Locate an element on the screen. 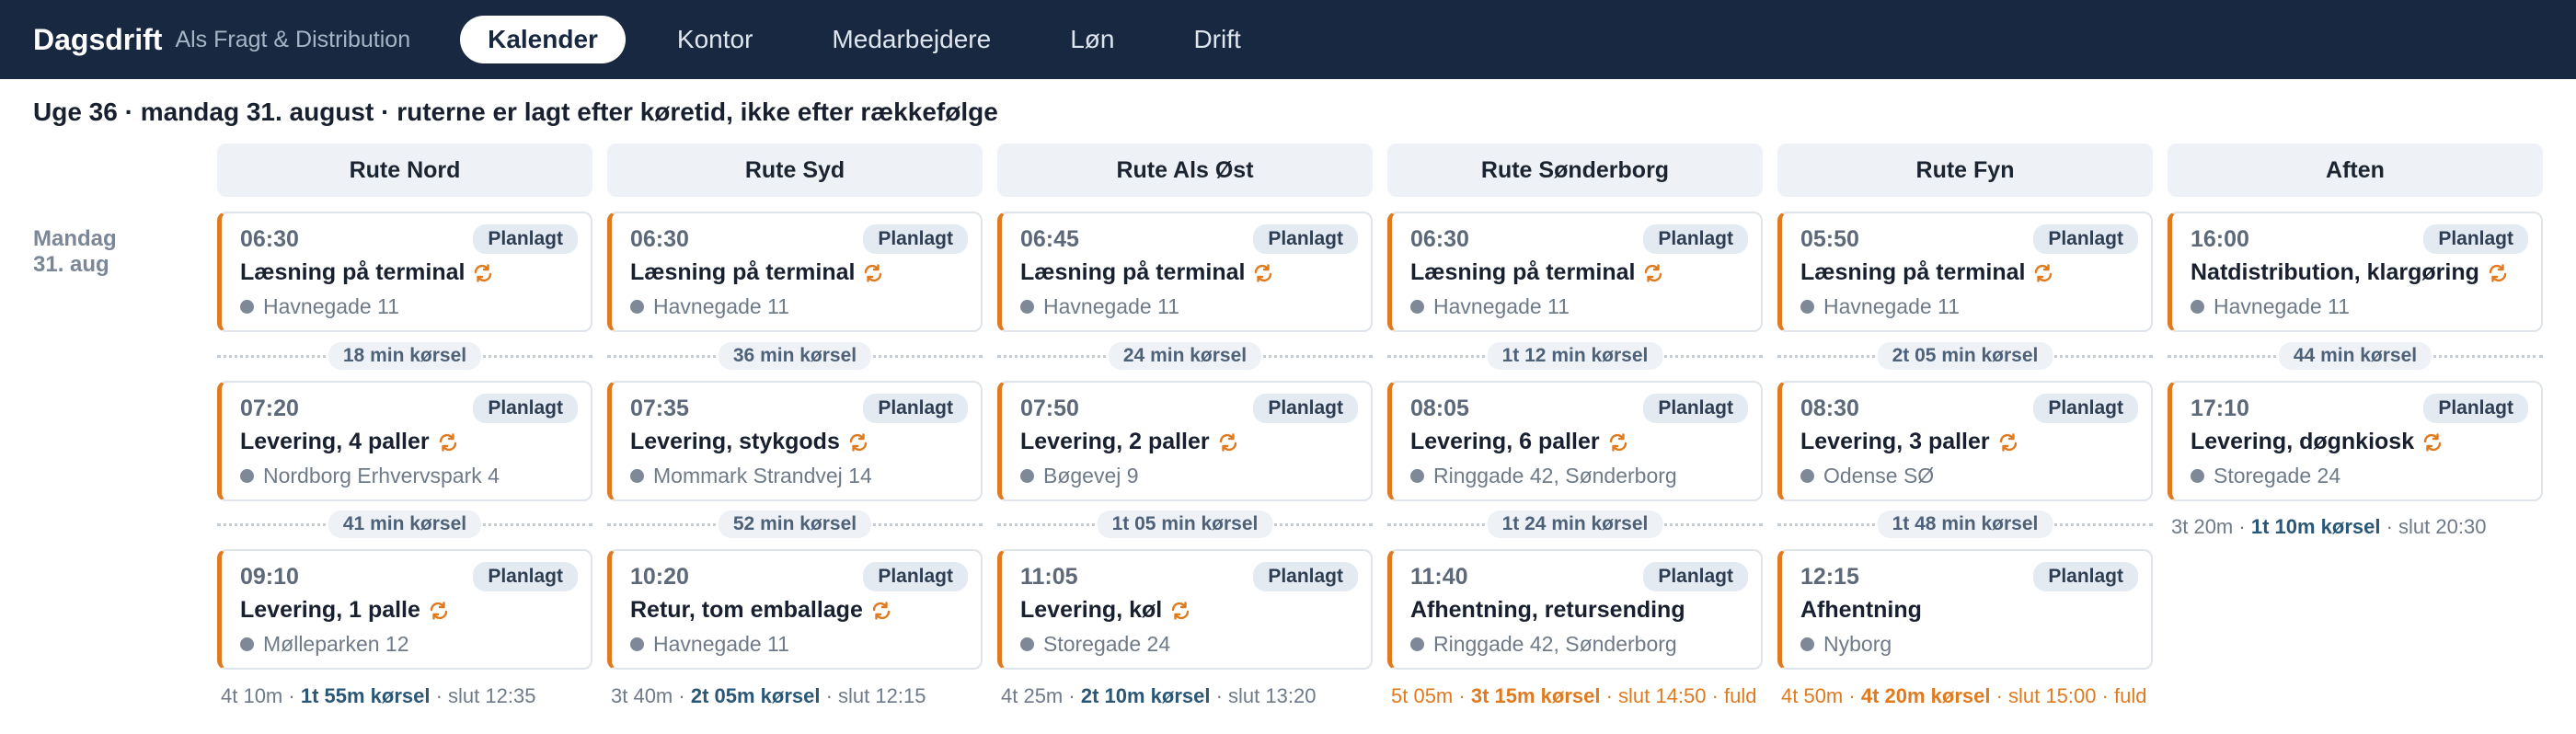 The image size is (2576, 734). stop-time: 10:20 is located at coordinates (659, 577).